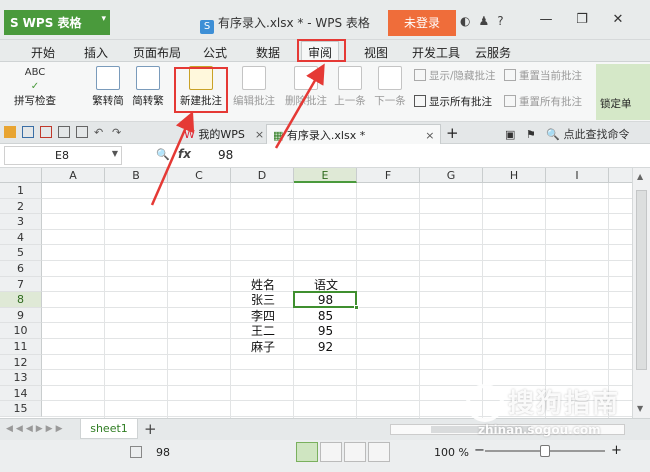 The image size is (650, 472). What do you see at coordinates (21, 300) in the screenshot?
I see `row-header-8: 8` at bounding box center [21, 300].